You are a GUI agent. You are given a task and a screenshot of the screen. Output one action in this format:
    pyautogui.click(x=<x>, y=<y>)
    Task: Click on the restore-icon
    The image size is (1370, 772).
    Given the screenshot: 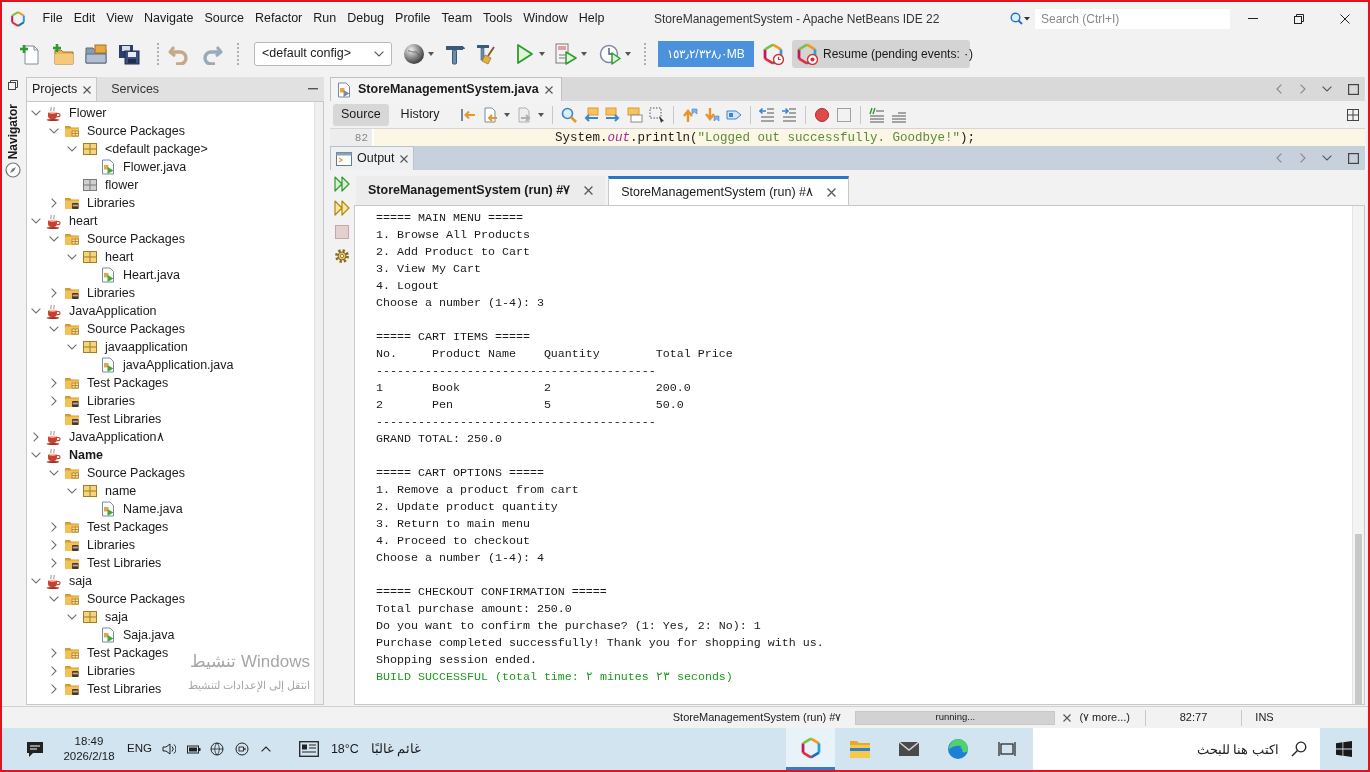 What is the action you would take?
    pyautogui.click(x=12, y=85)
    